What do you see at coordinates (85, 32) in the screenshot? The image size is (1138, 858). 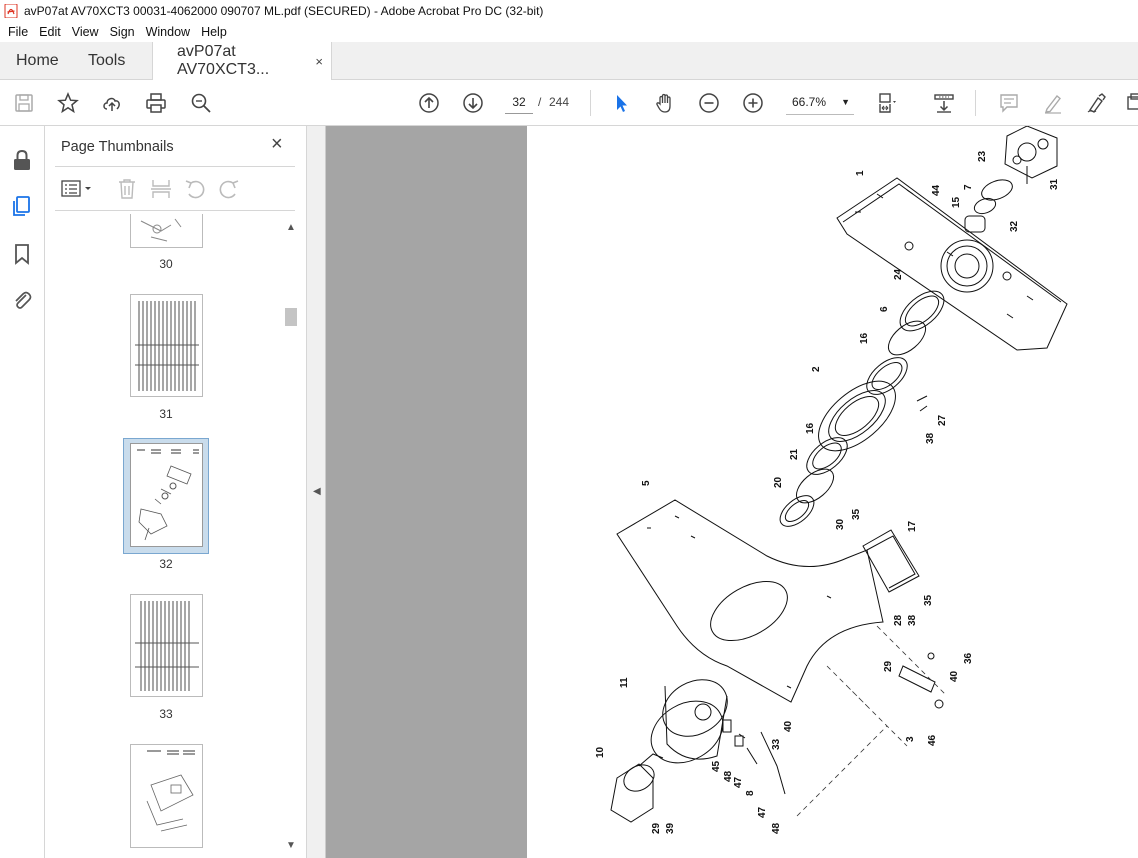 I see `menu-view: View` at bounding box center [85, 32].